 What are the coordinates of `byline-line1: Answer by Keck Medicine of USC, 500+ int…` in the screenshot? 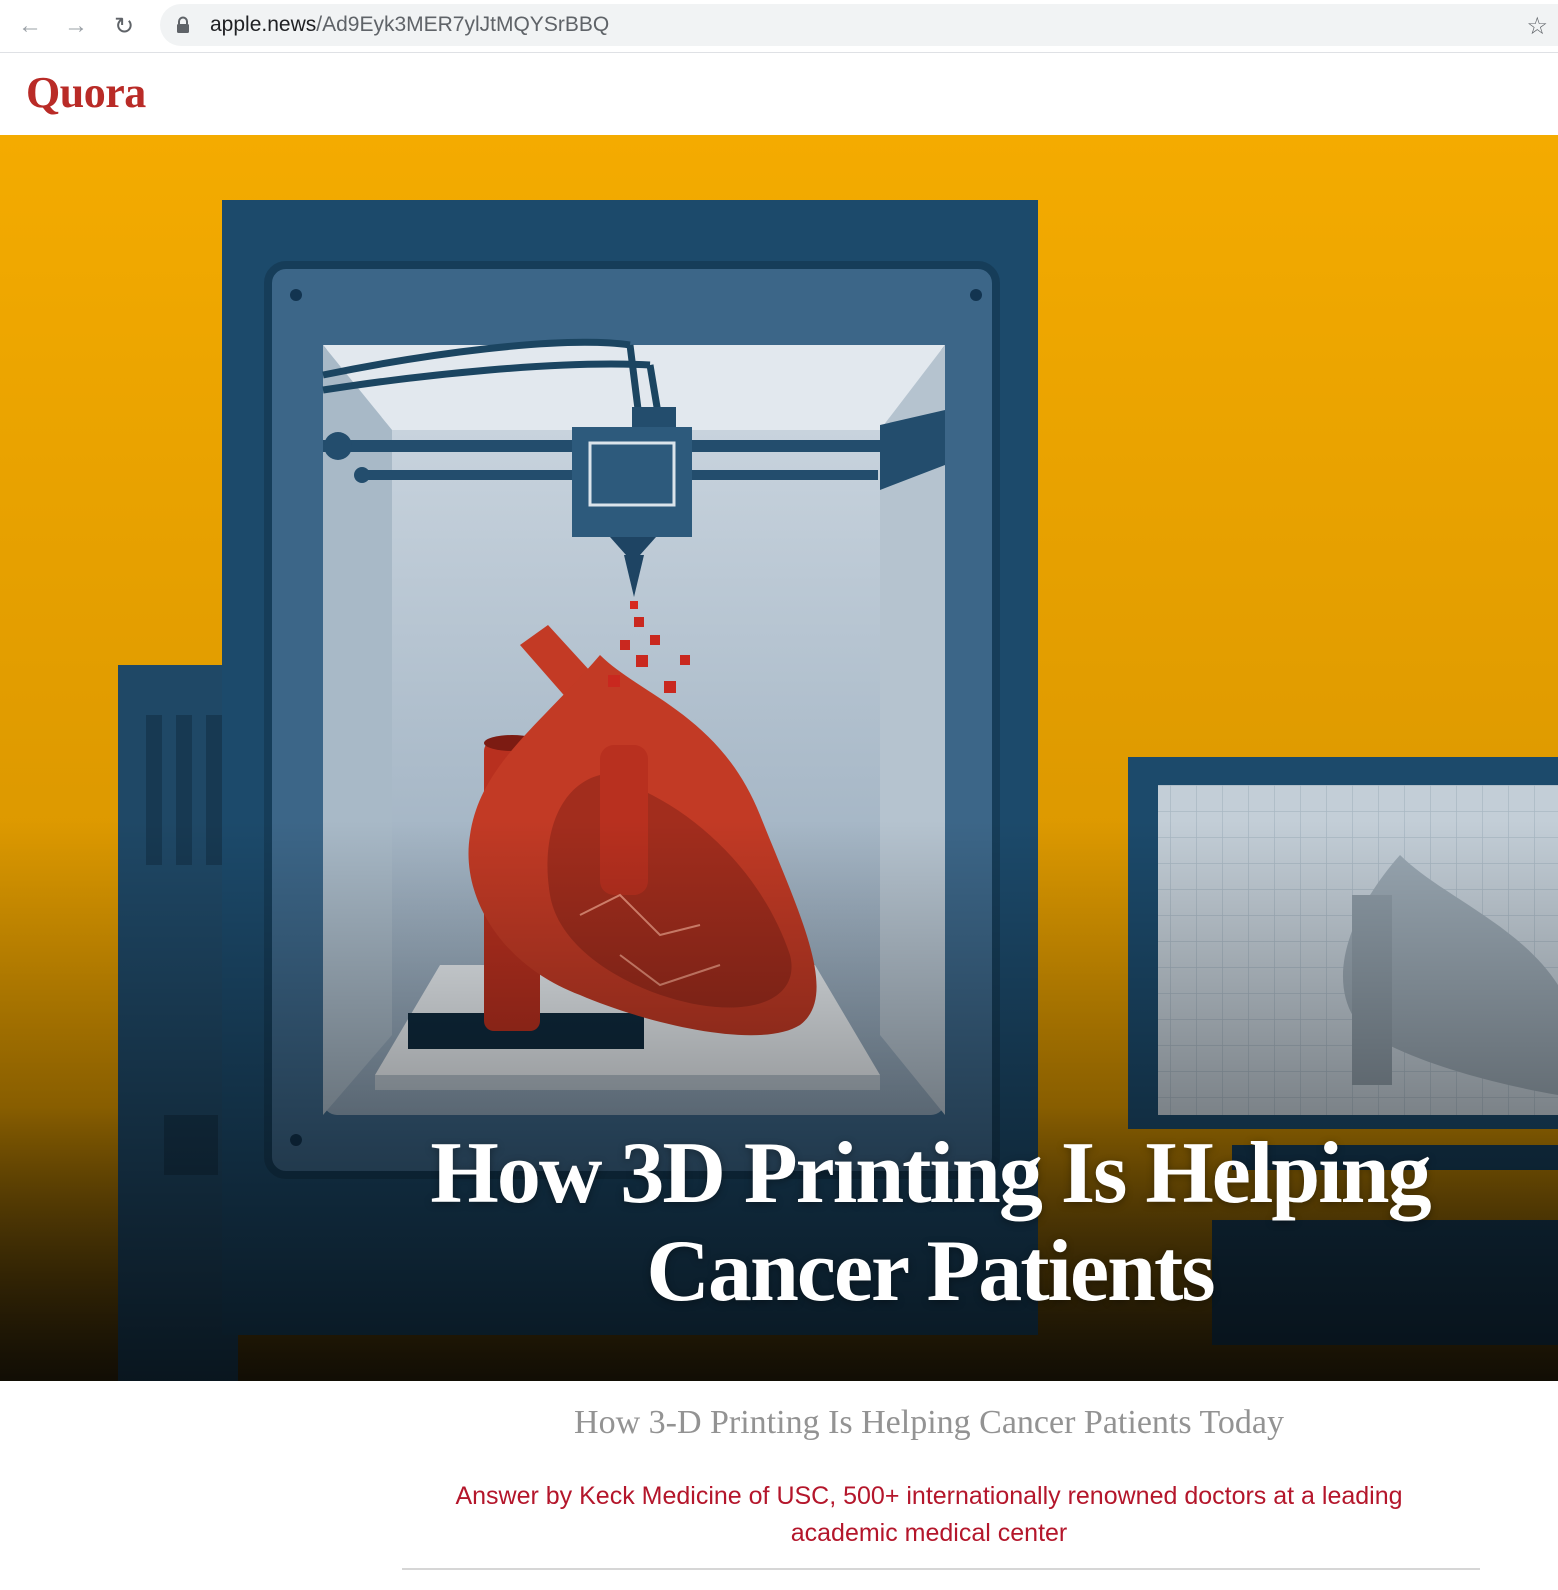 It's located at (929, 1496).